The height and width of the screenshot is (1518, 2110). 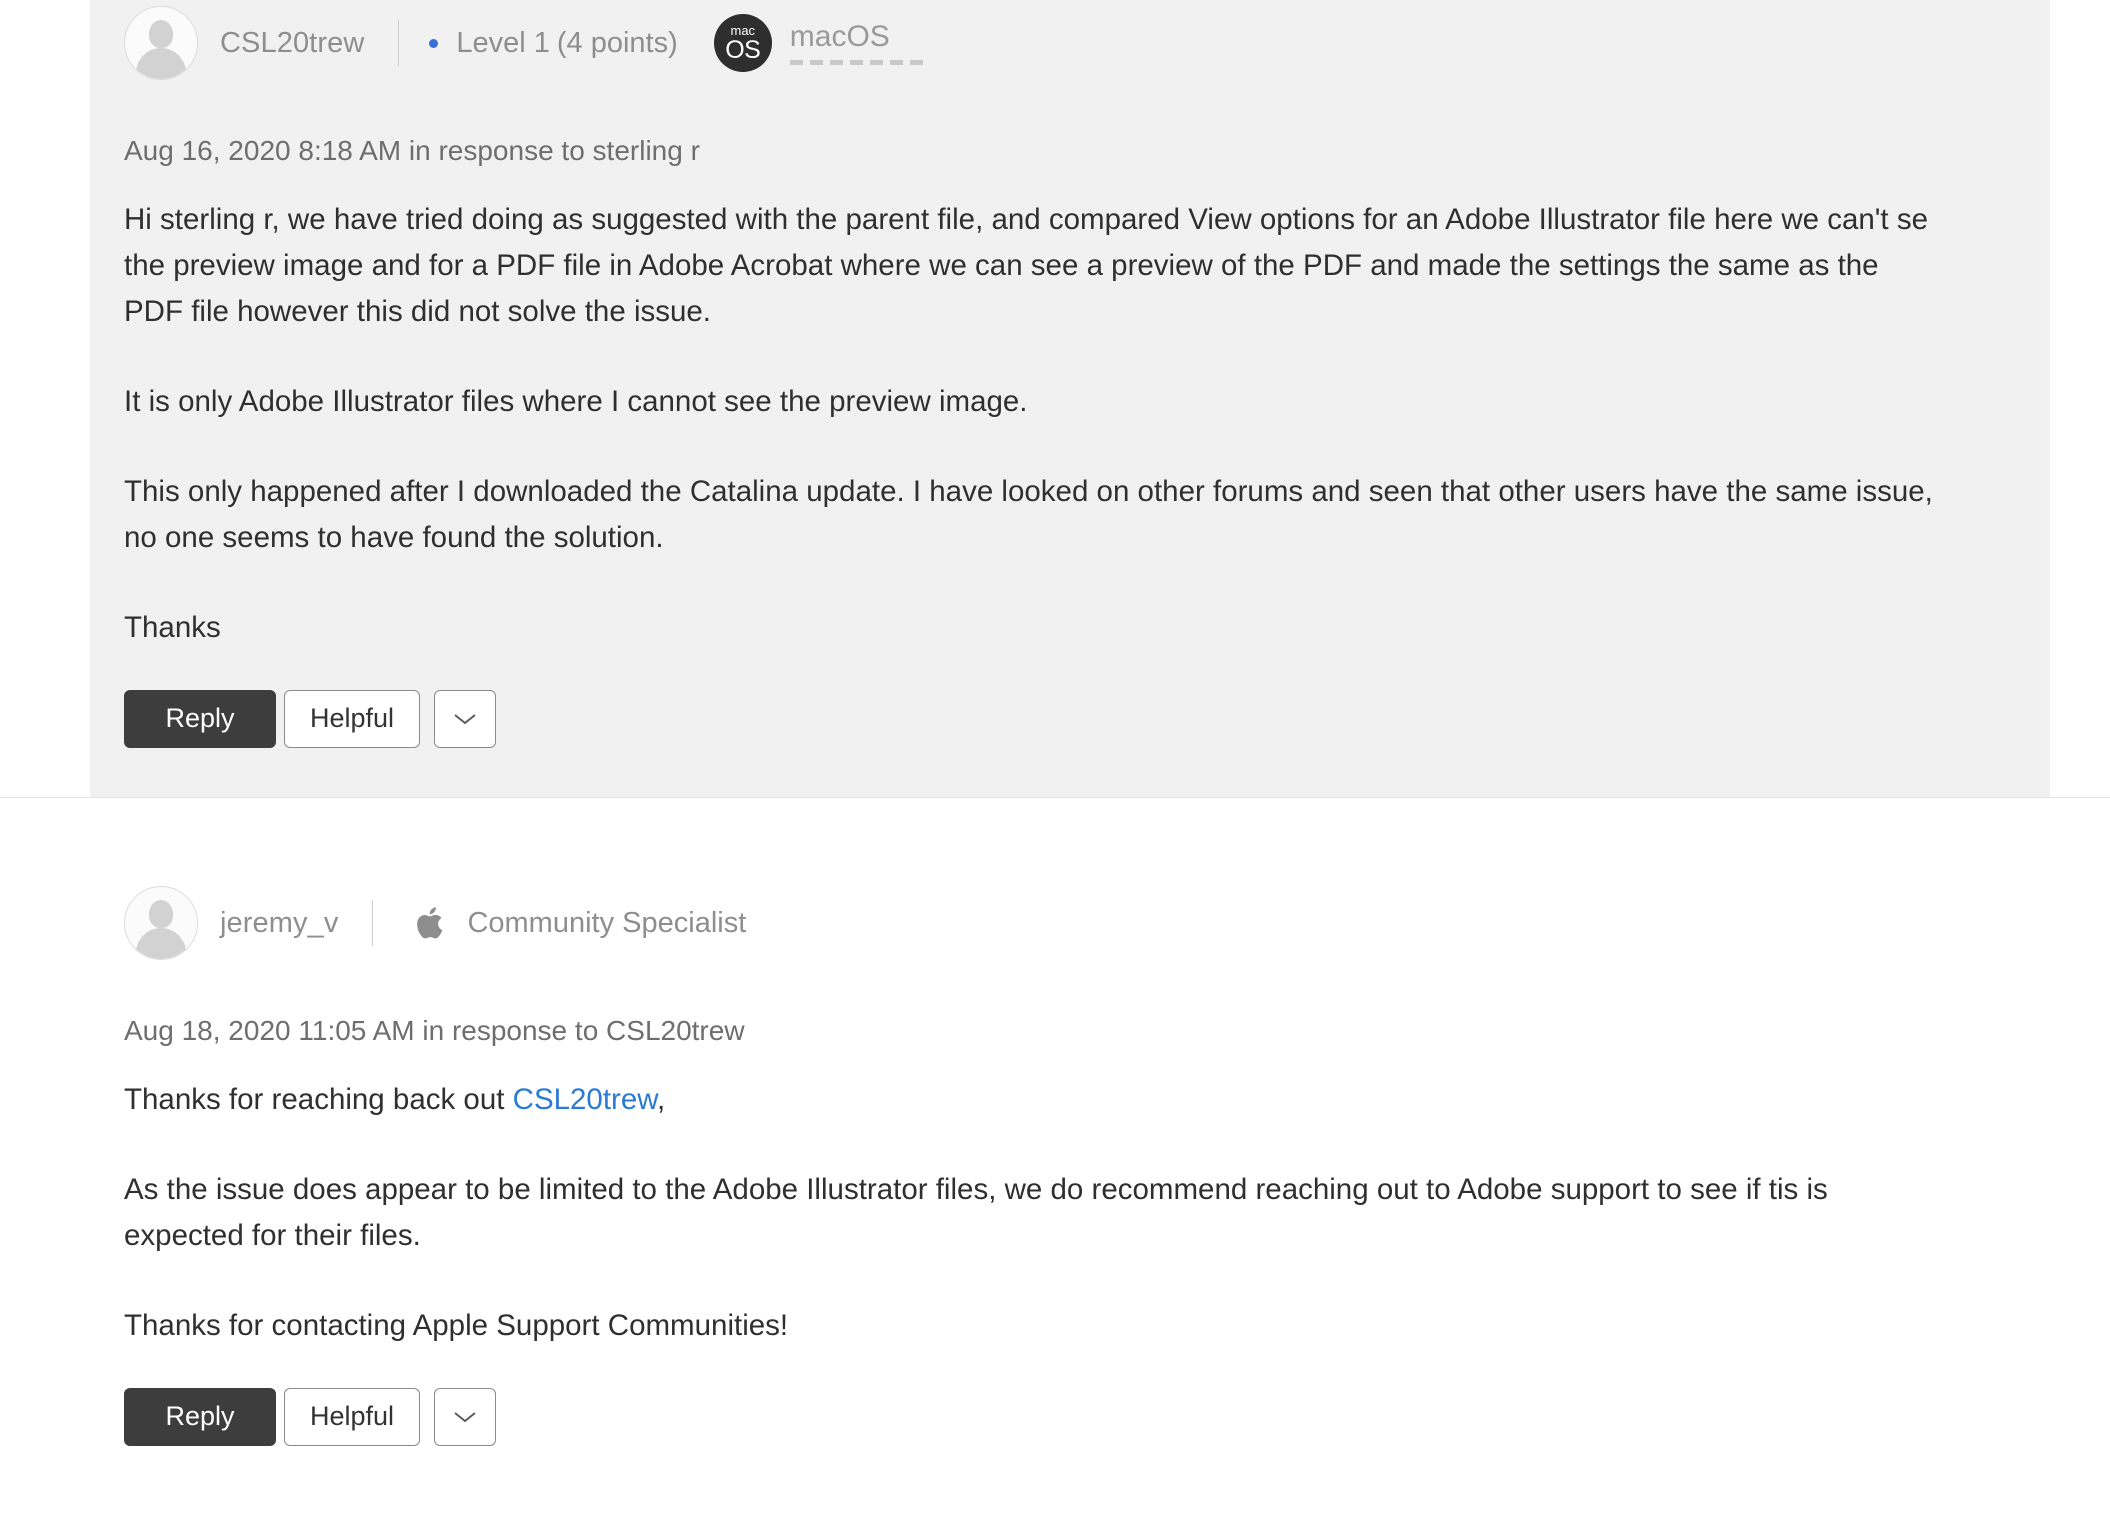 What do you see at coordinates (840, 37) in the screenshot?
I see `os-label: macOS` at bounding box center [840, 37].